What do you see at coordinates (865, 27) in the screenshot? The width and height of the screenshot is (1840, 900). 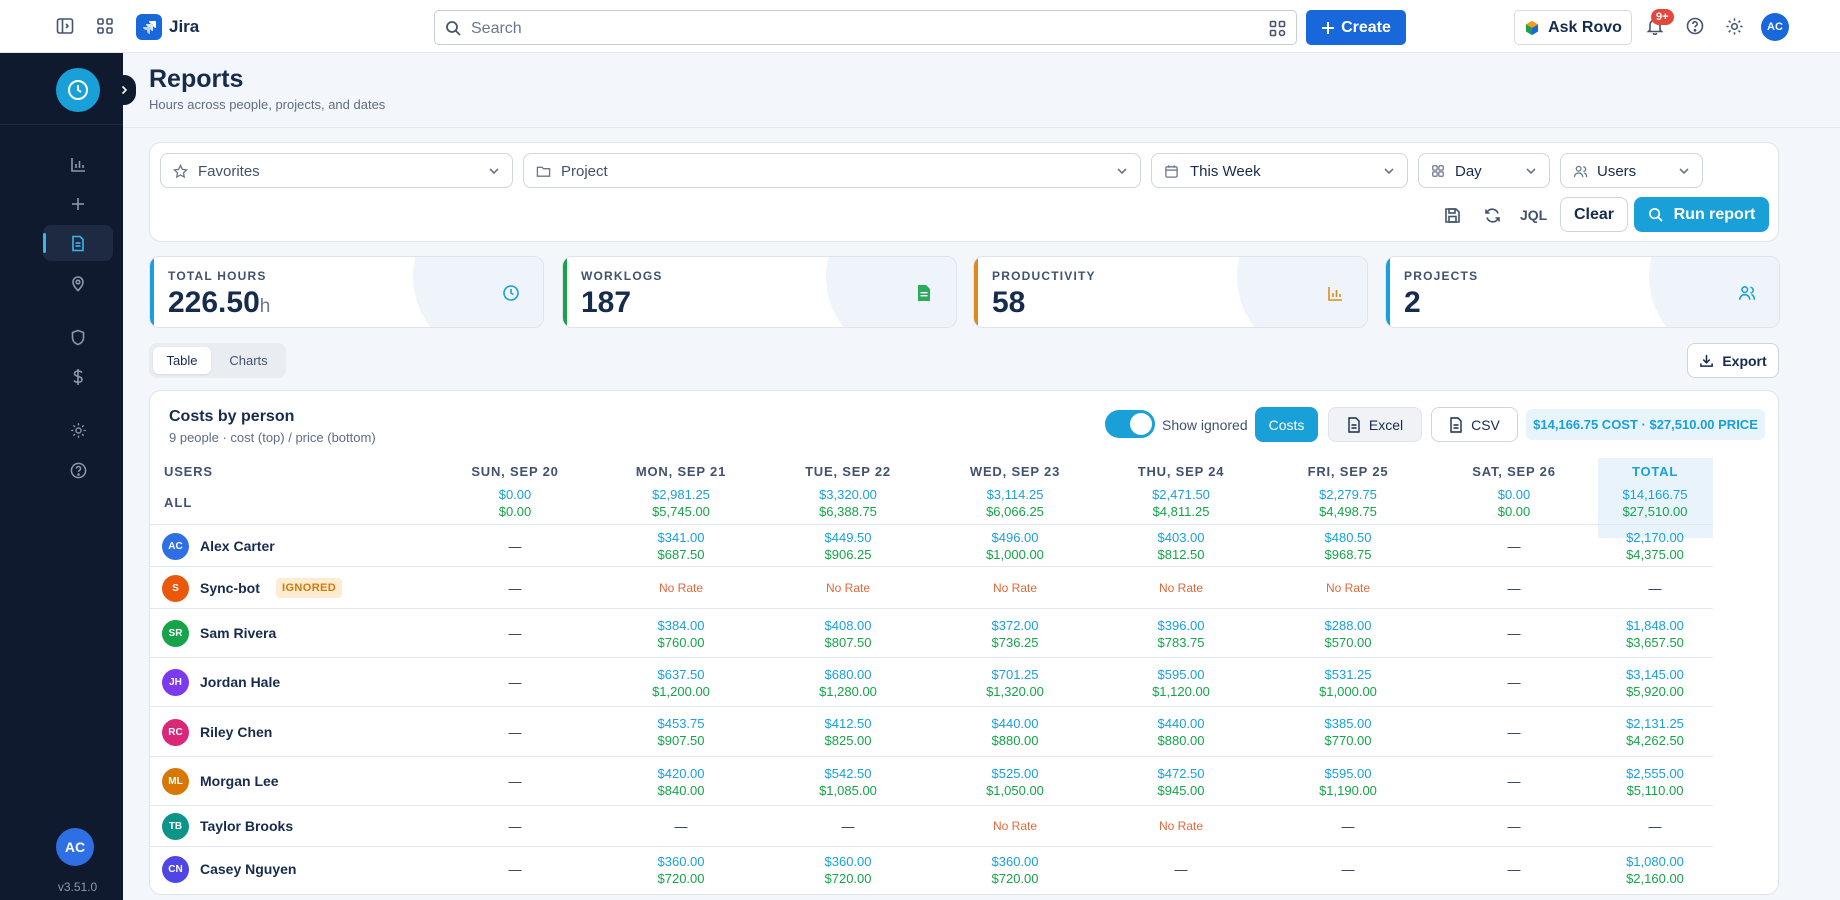 I see `search-input: Search` at bounding box center [865, 27].